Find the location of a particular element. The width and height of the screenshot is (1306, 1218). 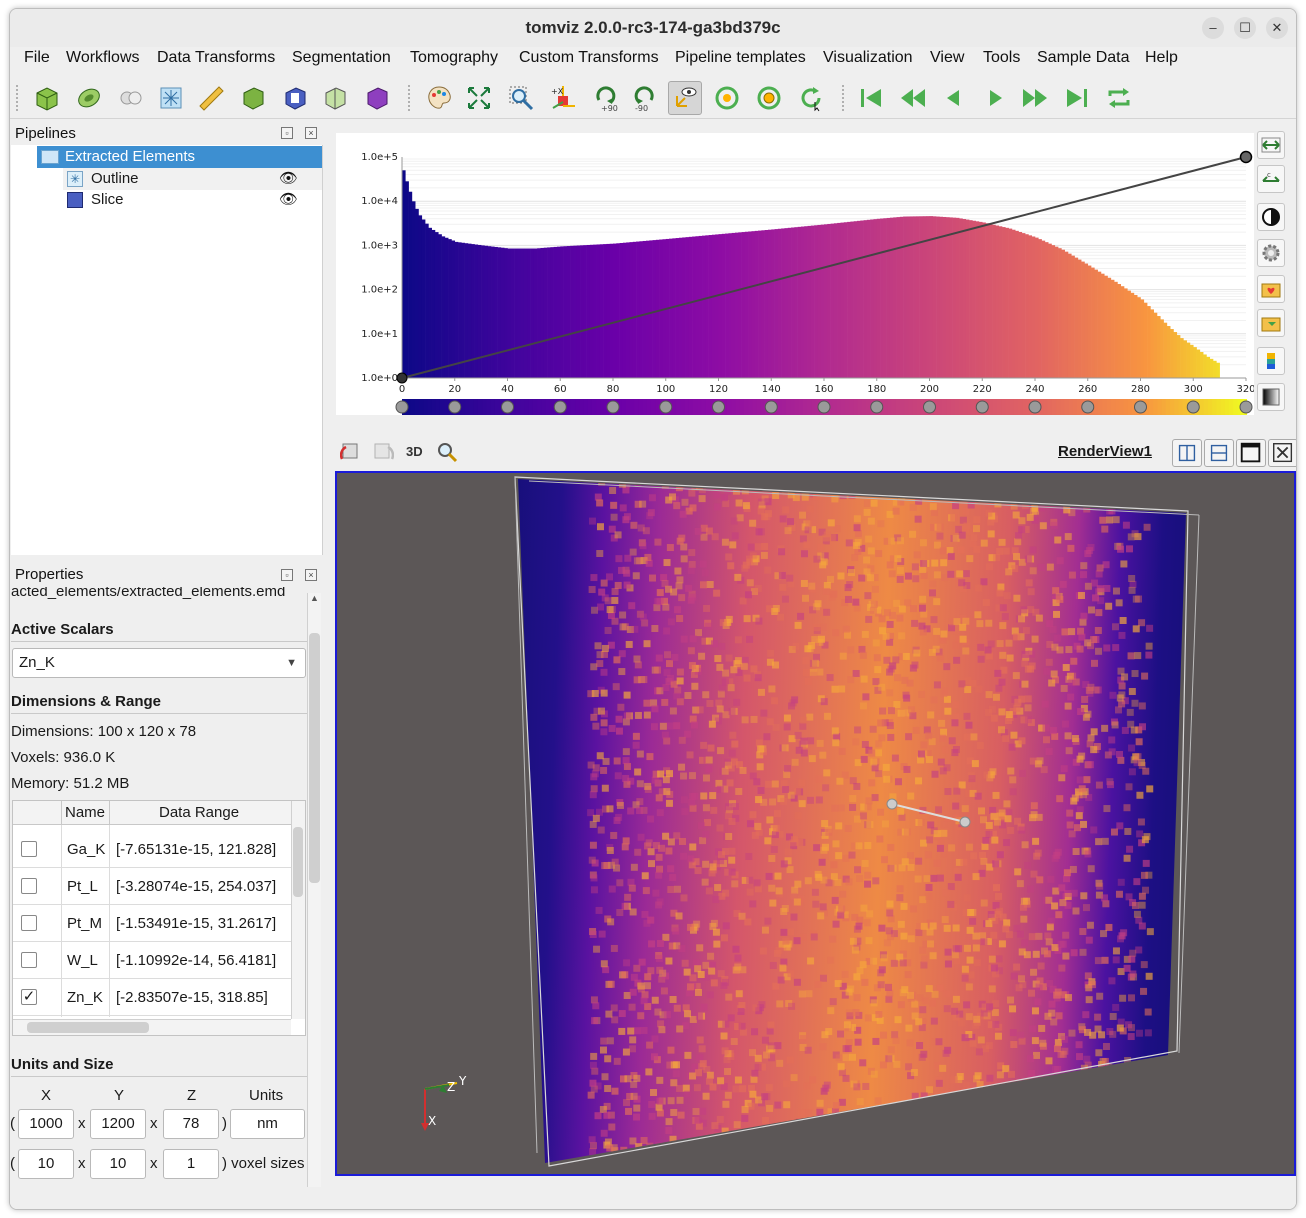

slice-cube-icon is located at coordinates (253, 98).